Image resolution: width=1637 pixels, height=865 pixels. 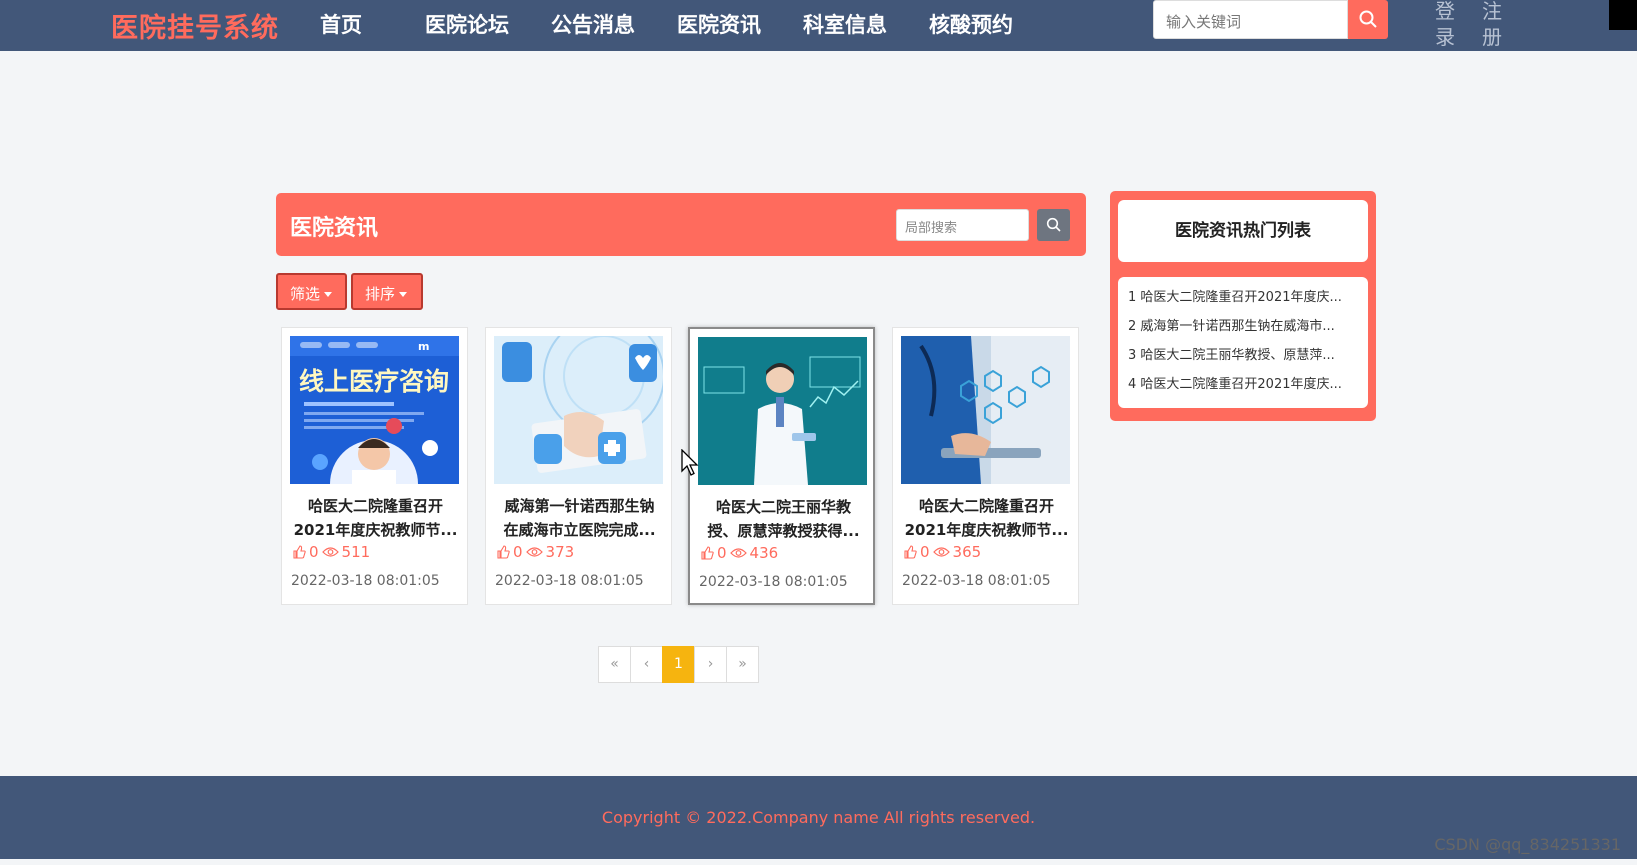 I want to click on page-current-button: 1, so click(x=678, y=664).